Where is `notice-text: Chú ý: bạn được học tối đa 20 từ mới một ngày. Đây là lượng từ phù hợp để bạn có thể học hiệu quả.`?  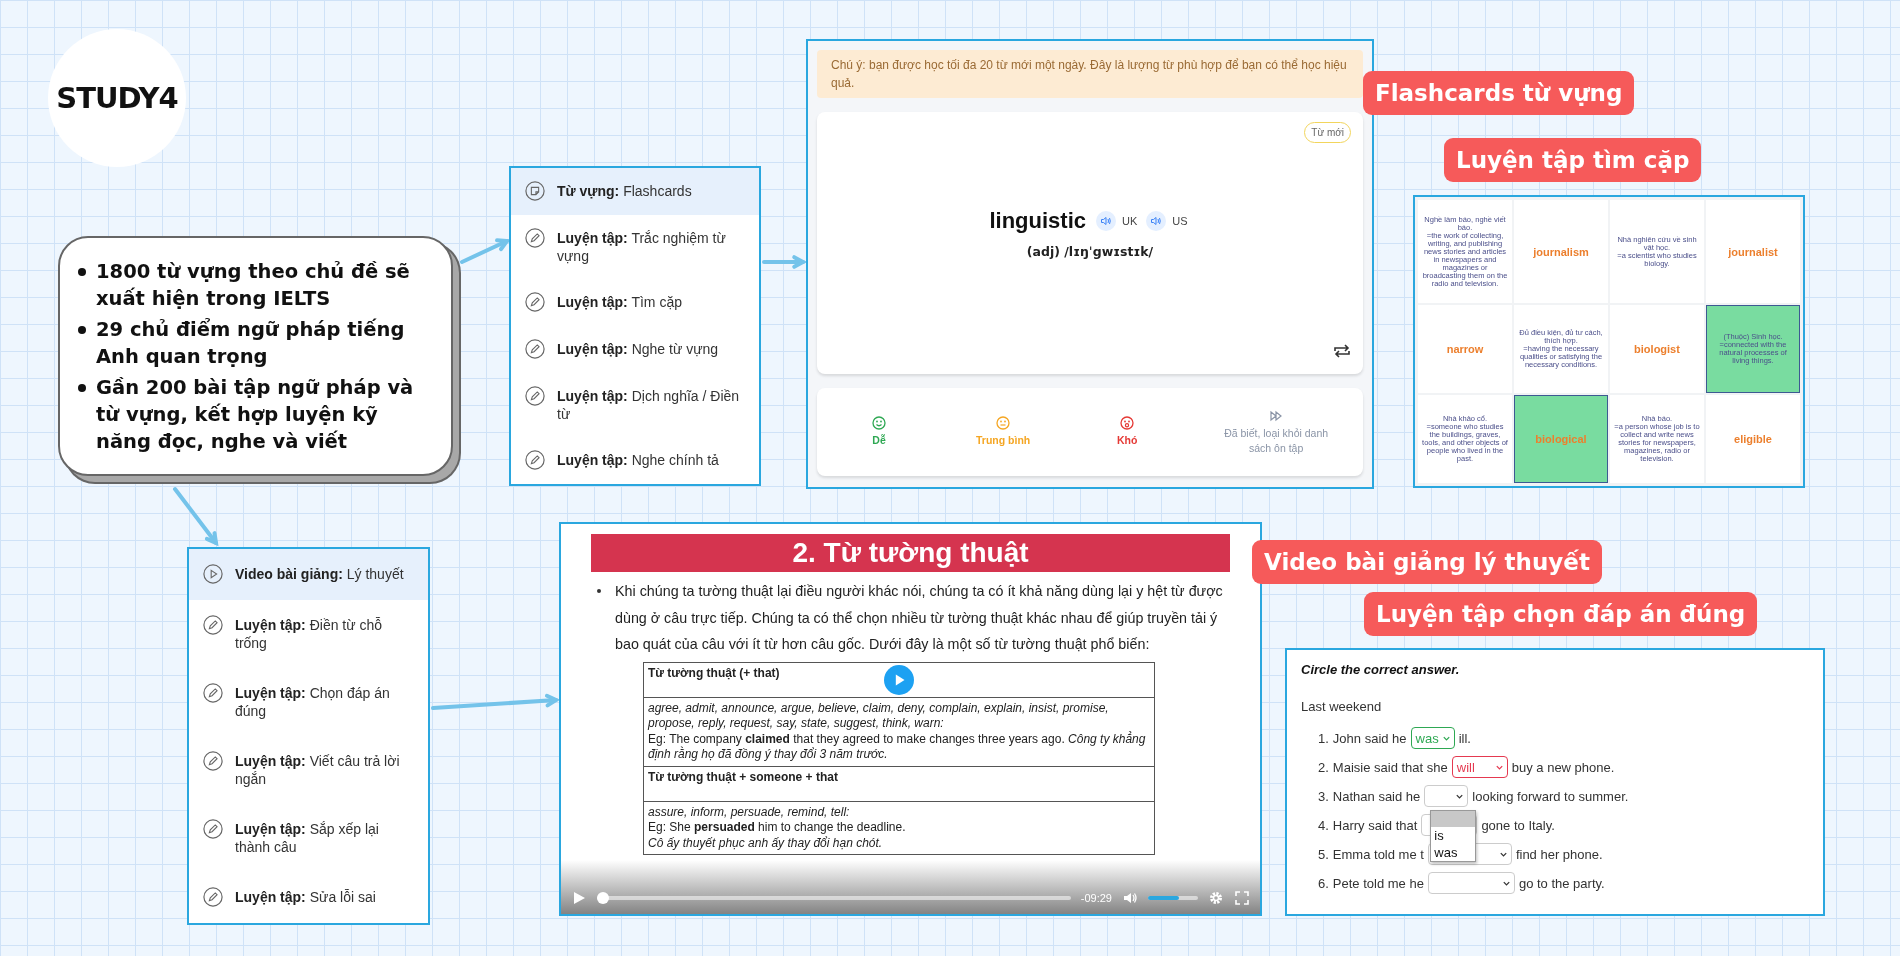 notice-text: Chú ý: bạn được học tối đa 20 từ mới một ngày. Đây là lượng từ phù hợp để bạn có thể học hiệu quả. is located at coordinates (1090, 74).